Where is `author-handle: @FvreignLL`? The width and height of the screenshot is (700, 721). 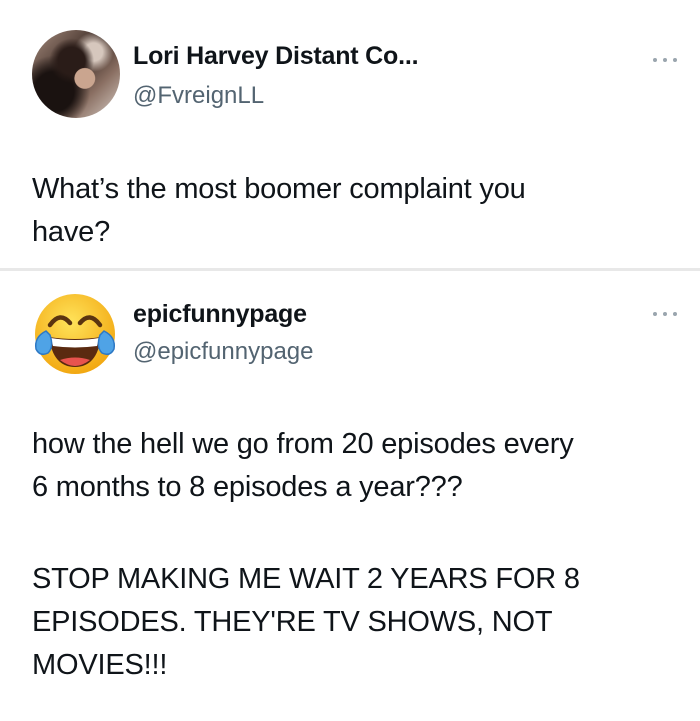
author-handle: @FvreignLL is located at coordinates (198, 96).